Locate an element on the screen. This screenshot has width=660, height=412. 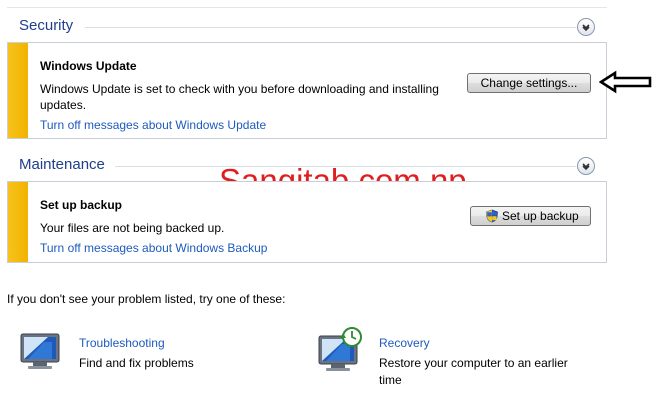
turn-off-windows-update-messages-link: Turn off messages about Windows Update is located at coordinates (153, 125).